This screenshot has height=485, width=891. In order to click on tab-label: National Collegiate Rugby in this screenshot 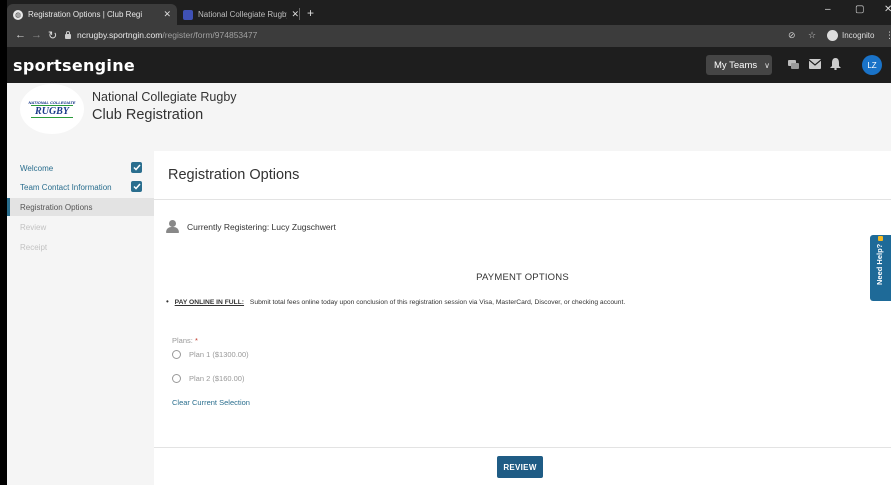, I will do `click(243, 14)`.